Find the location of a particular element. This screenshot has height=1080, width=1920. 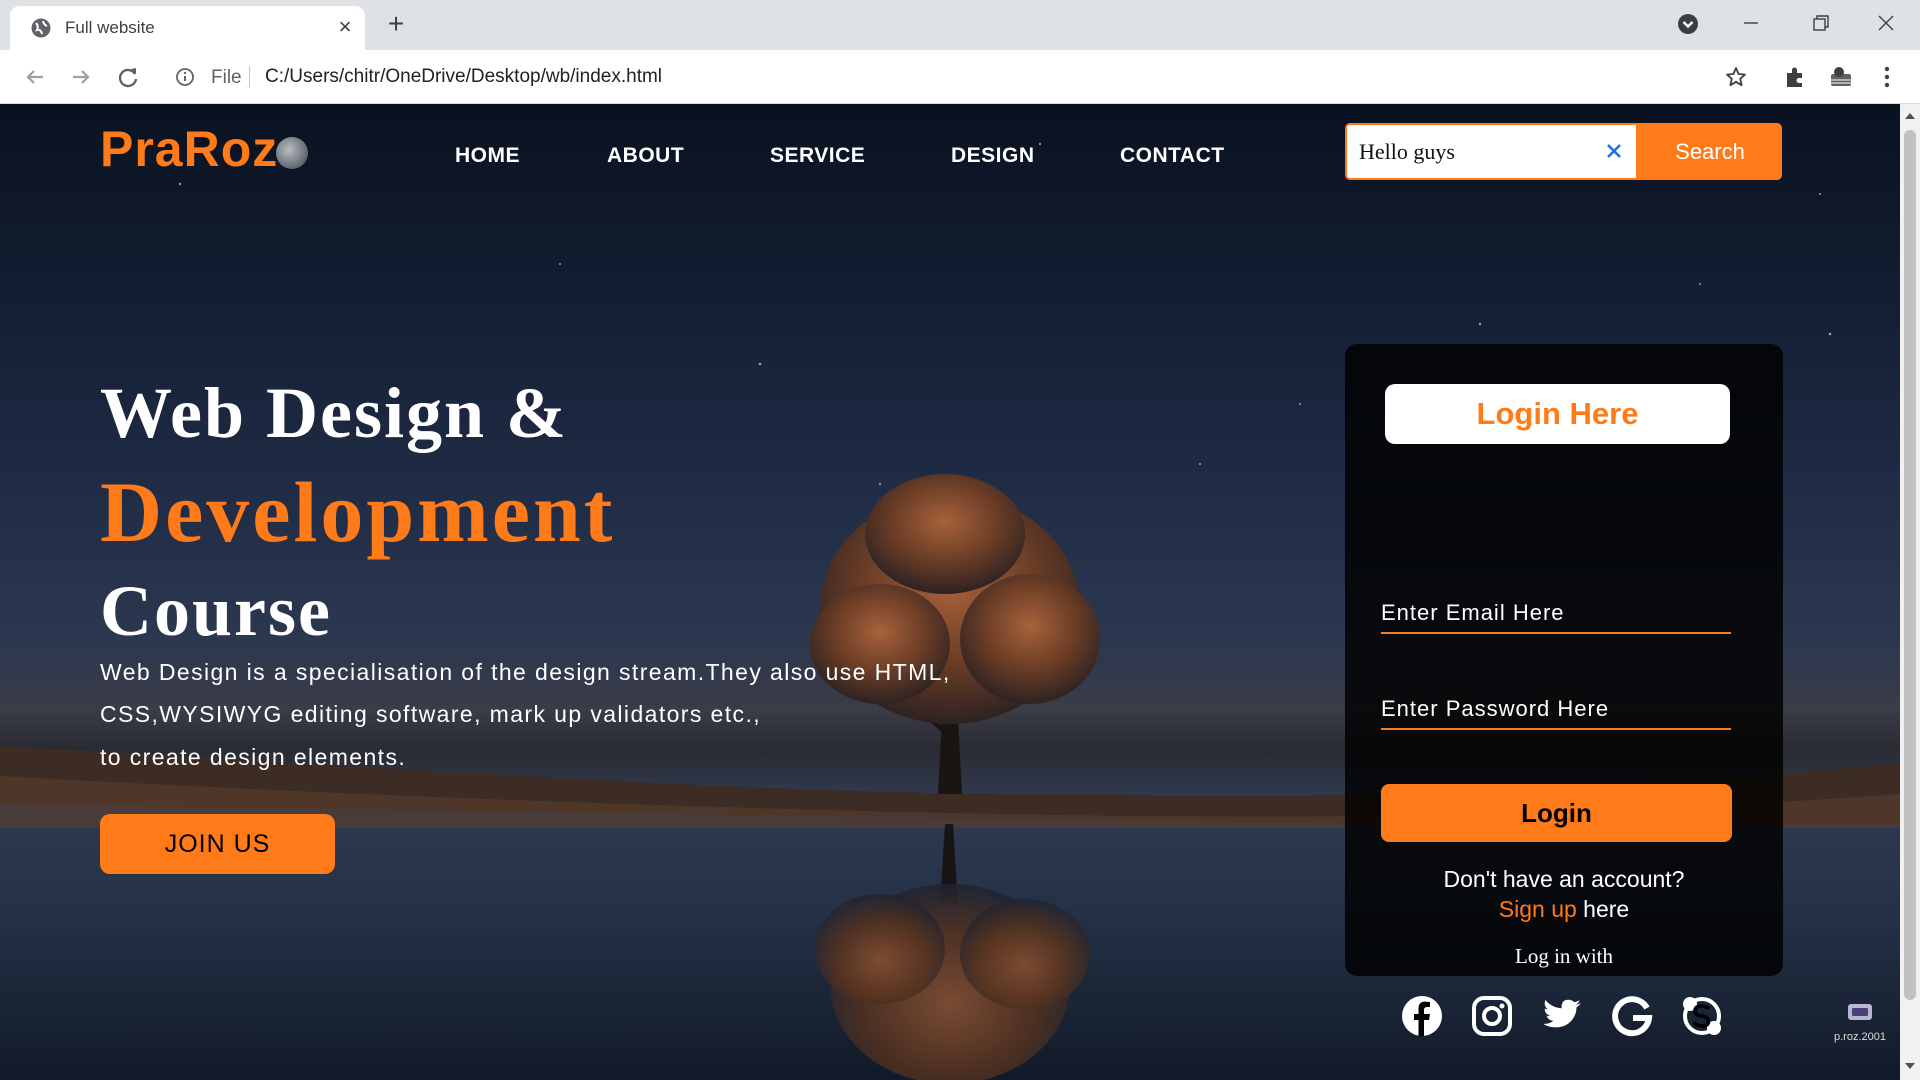

profile-avatar-icon is located at coordinates (1841, 77).